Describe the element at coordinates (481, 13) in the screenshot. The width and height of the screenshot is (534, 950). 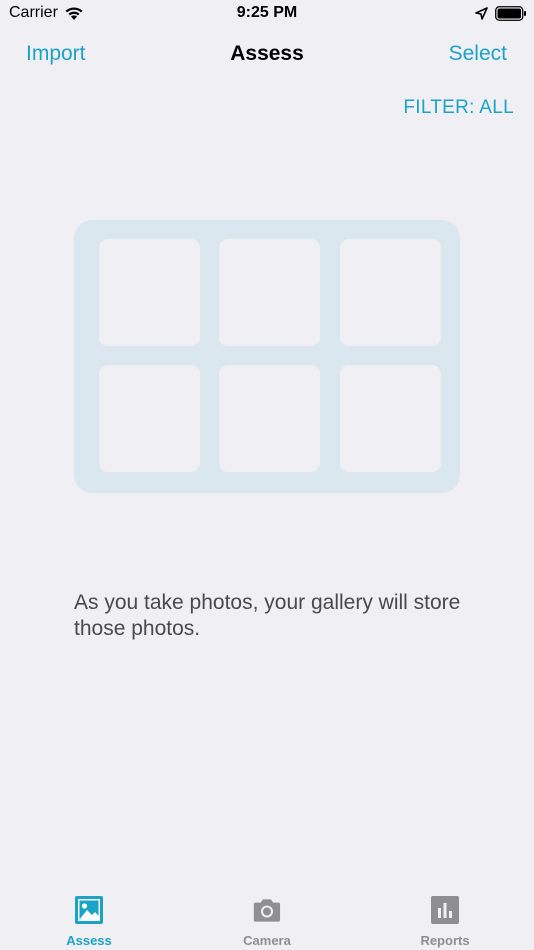
I see `location-arrow-icon` at that location.